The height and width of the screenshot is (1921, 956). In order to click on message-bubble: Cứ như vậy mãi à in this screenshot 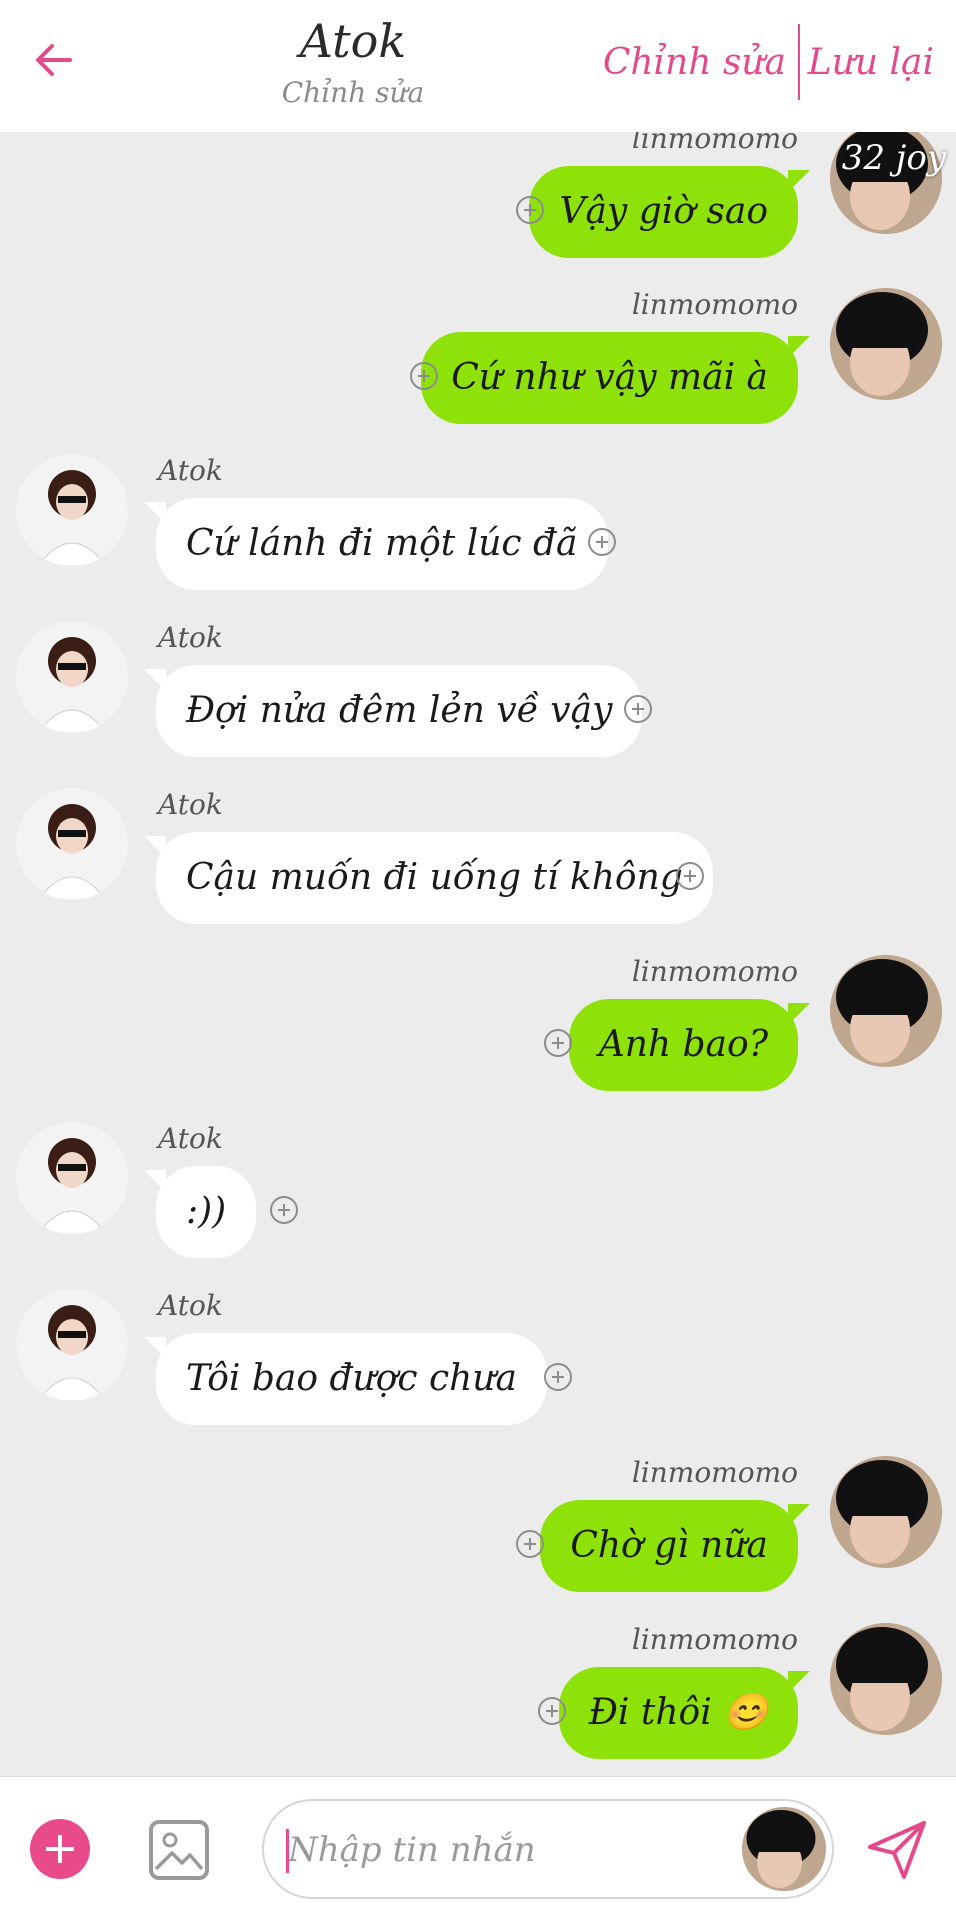, I will do `click(615, 378)`.